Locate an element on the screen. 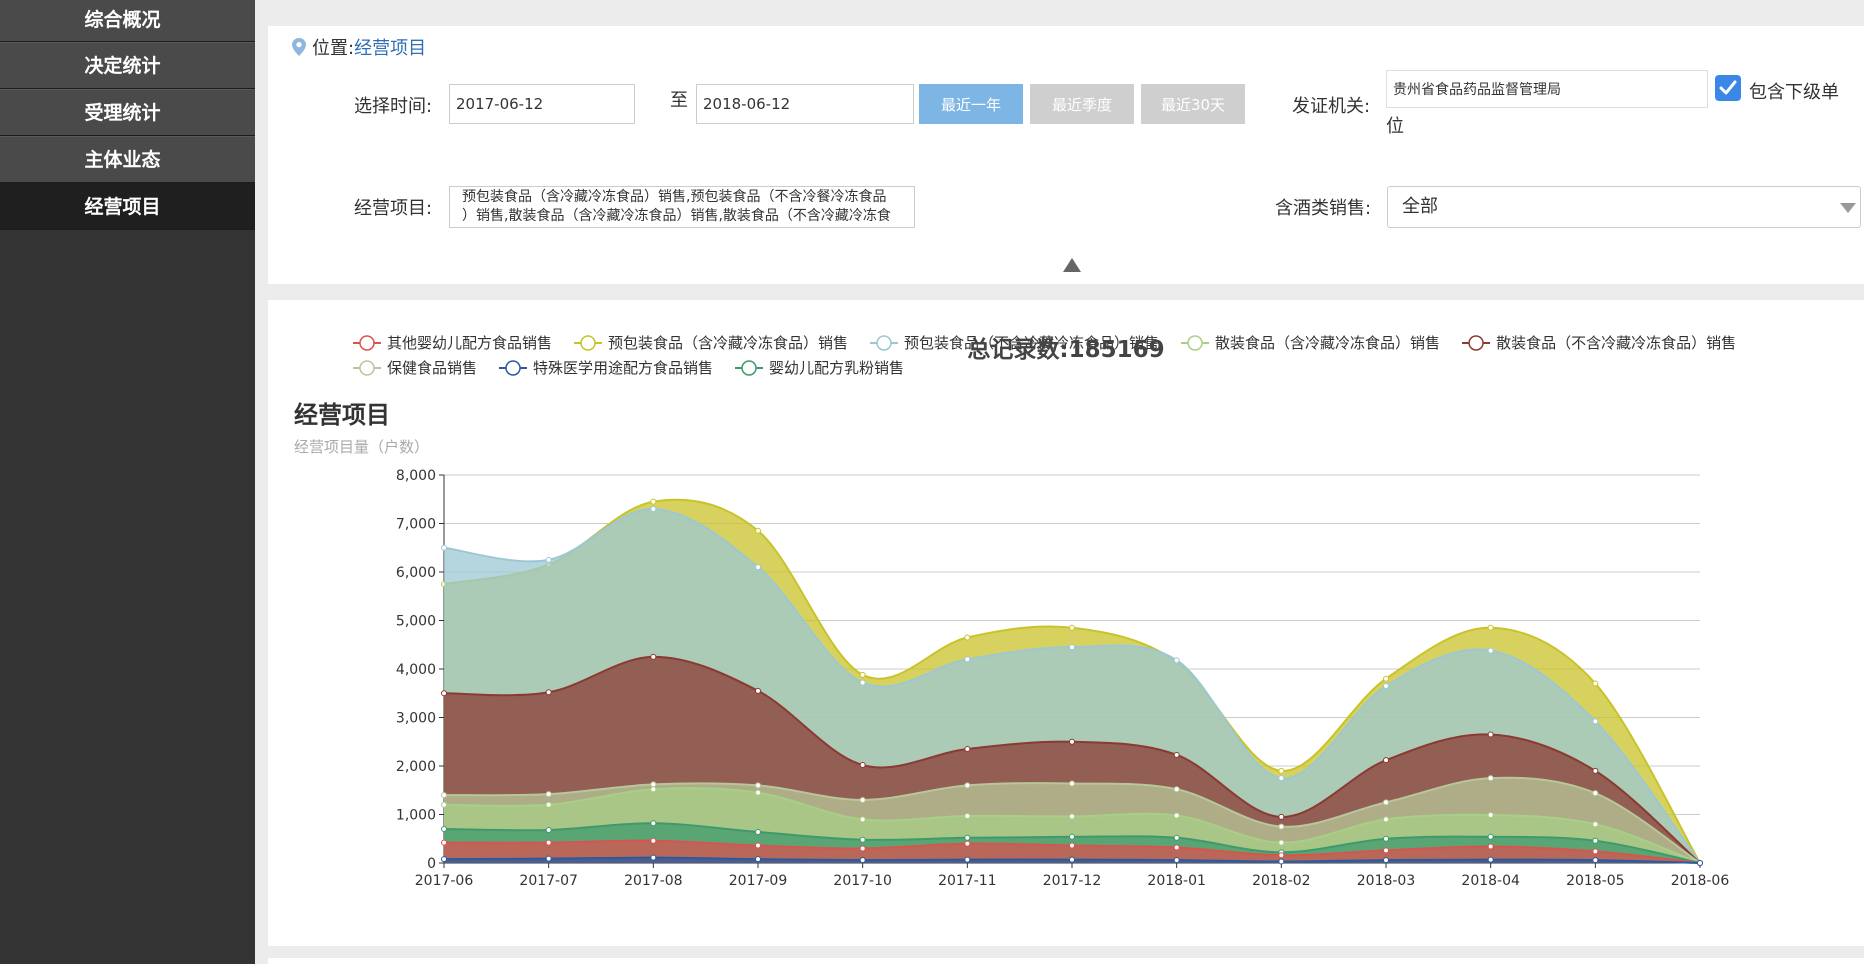  start-date-input is located at coordinates (542, 104).